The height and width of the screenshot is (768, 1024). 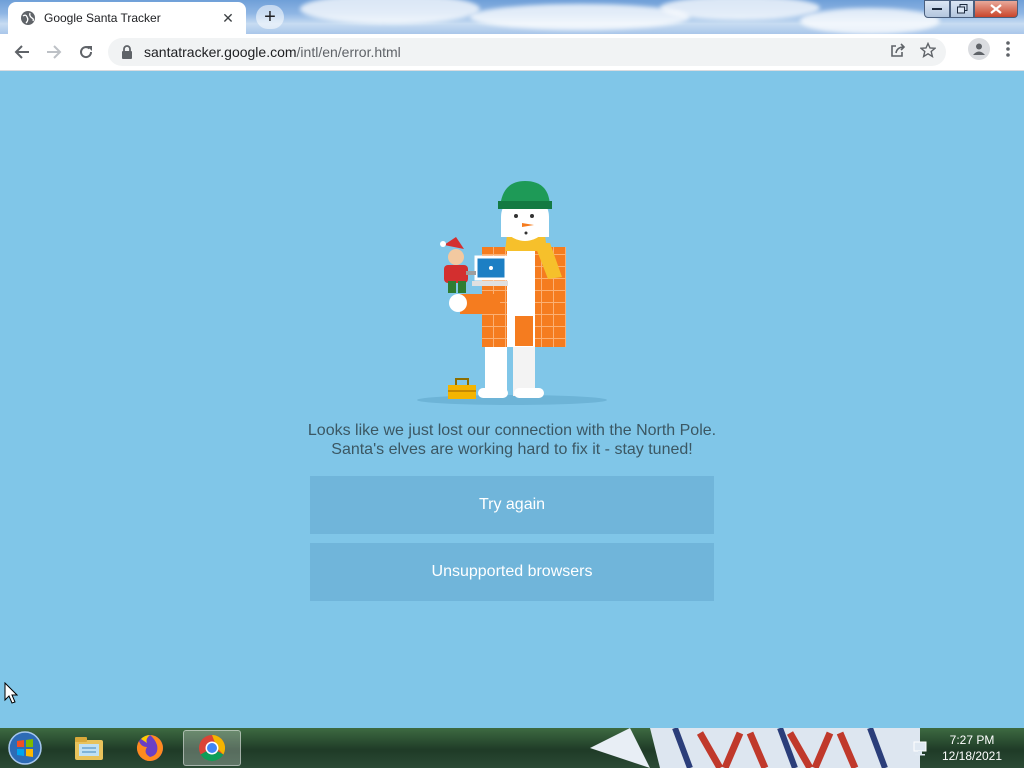 I want to click on clock-time: 7:27 PM, so click(x=972, y=740).